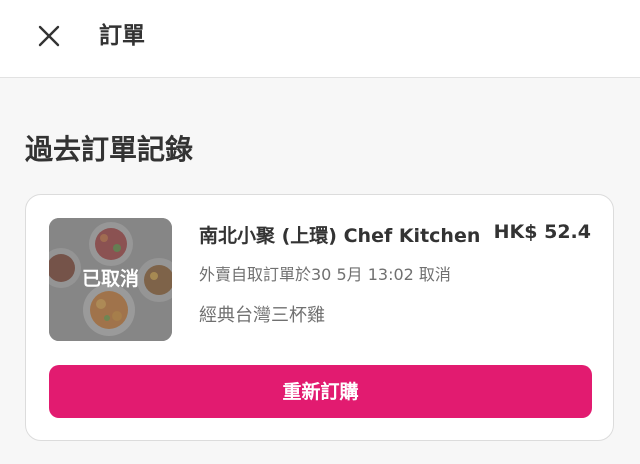 The image size is (640, 464). What do you see at coordinates (122, 36) in the screenshot?
I see `page-title: 訂單` at bounding box center [122, 36].